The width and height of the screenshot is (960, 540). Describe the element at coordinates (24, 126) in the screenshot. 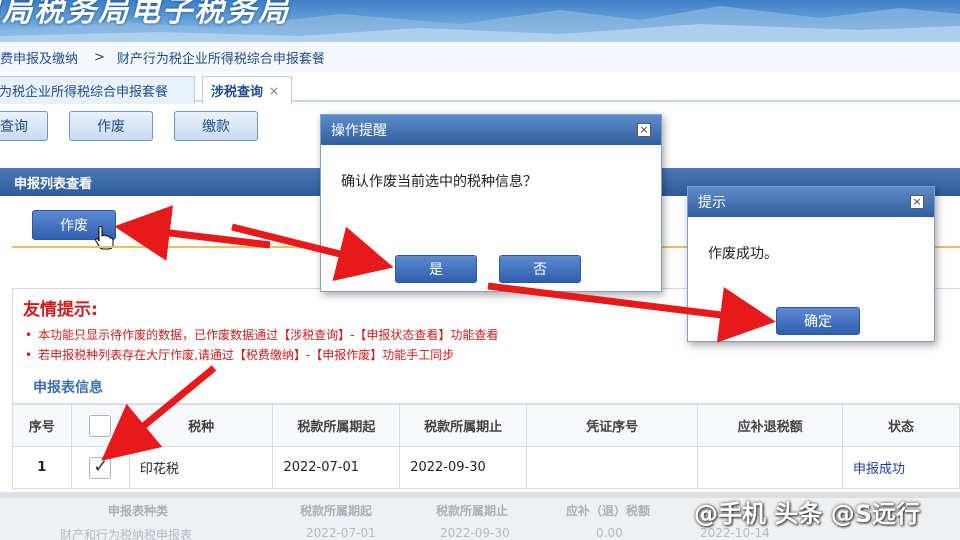

I see `query-button: 查询` at that location.